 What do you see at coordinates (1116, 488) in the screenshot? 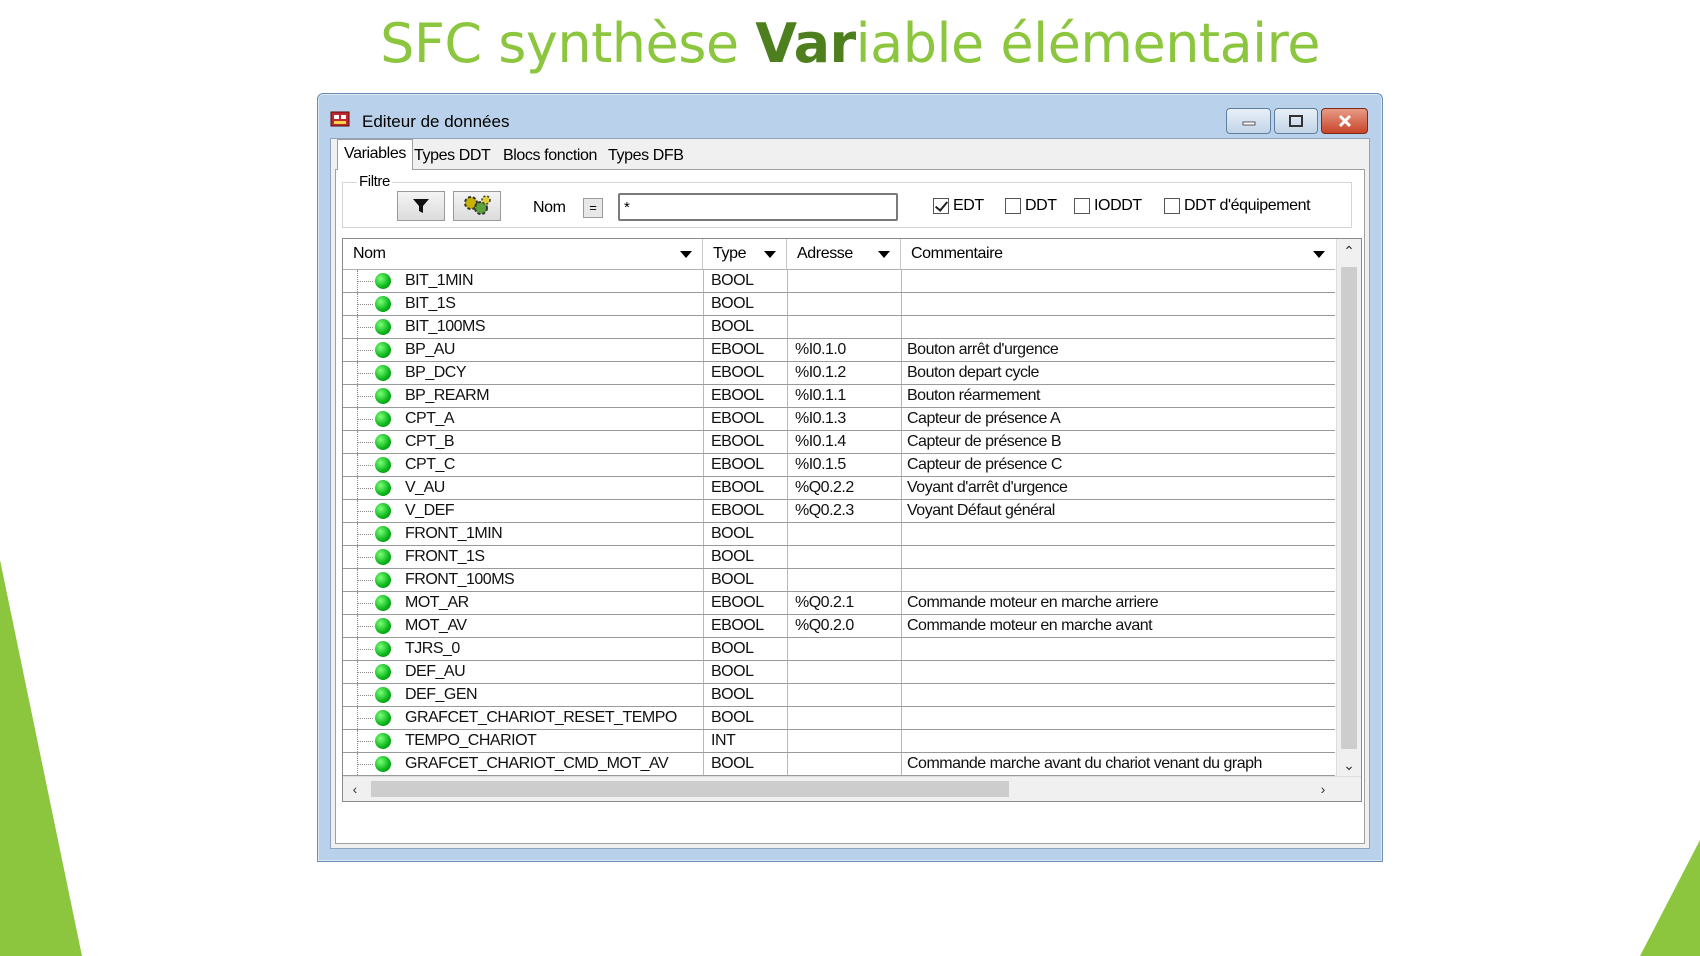
I see `cell-comment: Voyant d'arrêt d'urgence` at bounding box center [1116, 488].